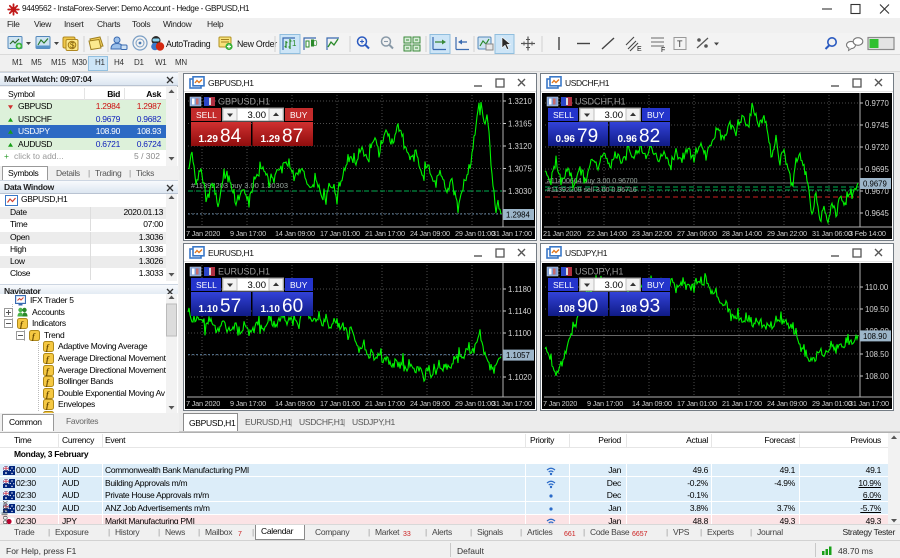  Describe the element at coordinates (787, 233) in the screenshot. I see `svg-text: 29 Jan 22:00` at that location.